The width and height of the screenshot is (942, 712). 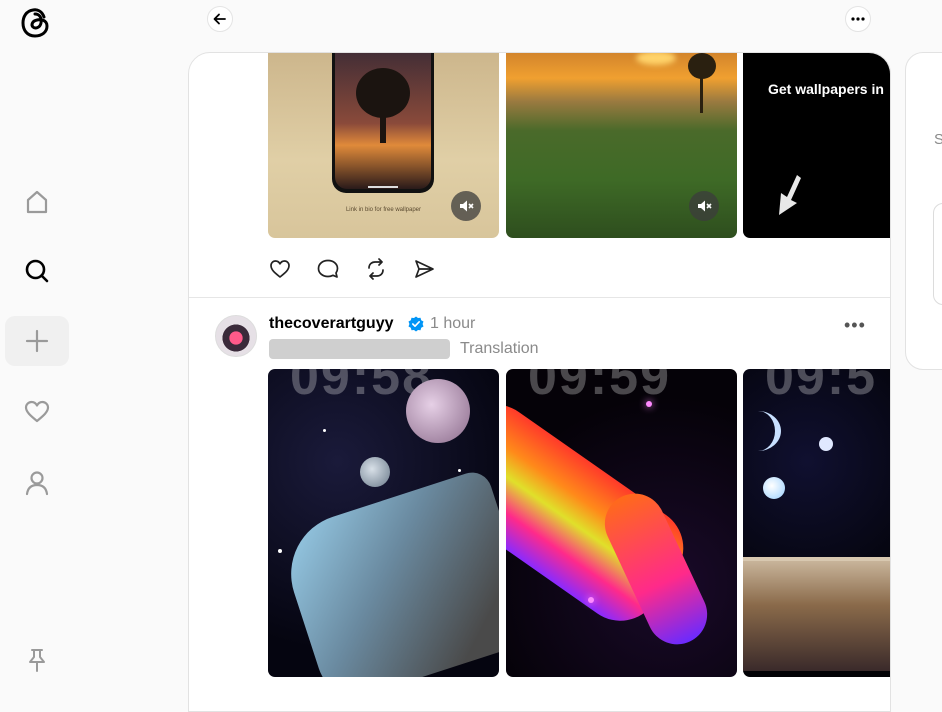 I want to click on translation-link: Translation, so click(x=499, y=349).